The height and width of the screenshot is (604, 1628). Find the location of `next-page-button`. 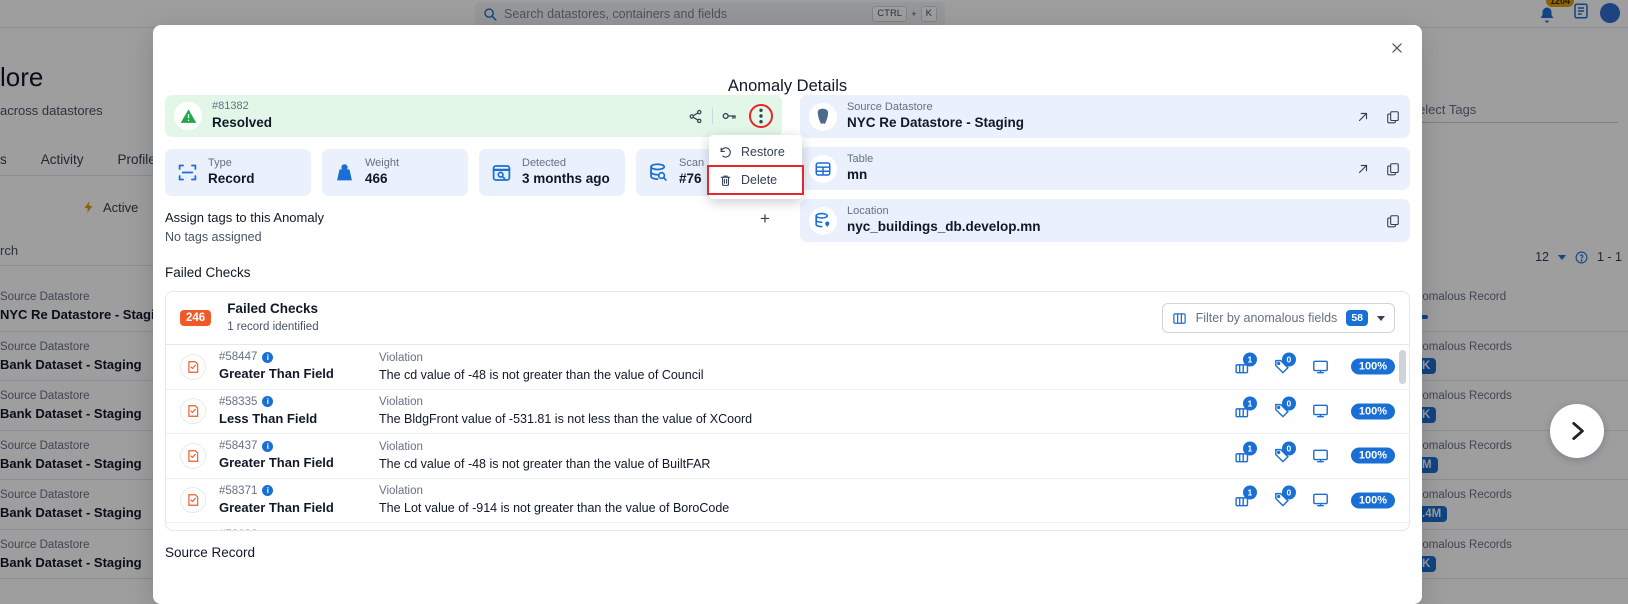

next-page-button is located at coordinates (1577, 431).